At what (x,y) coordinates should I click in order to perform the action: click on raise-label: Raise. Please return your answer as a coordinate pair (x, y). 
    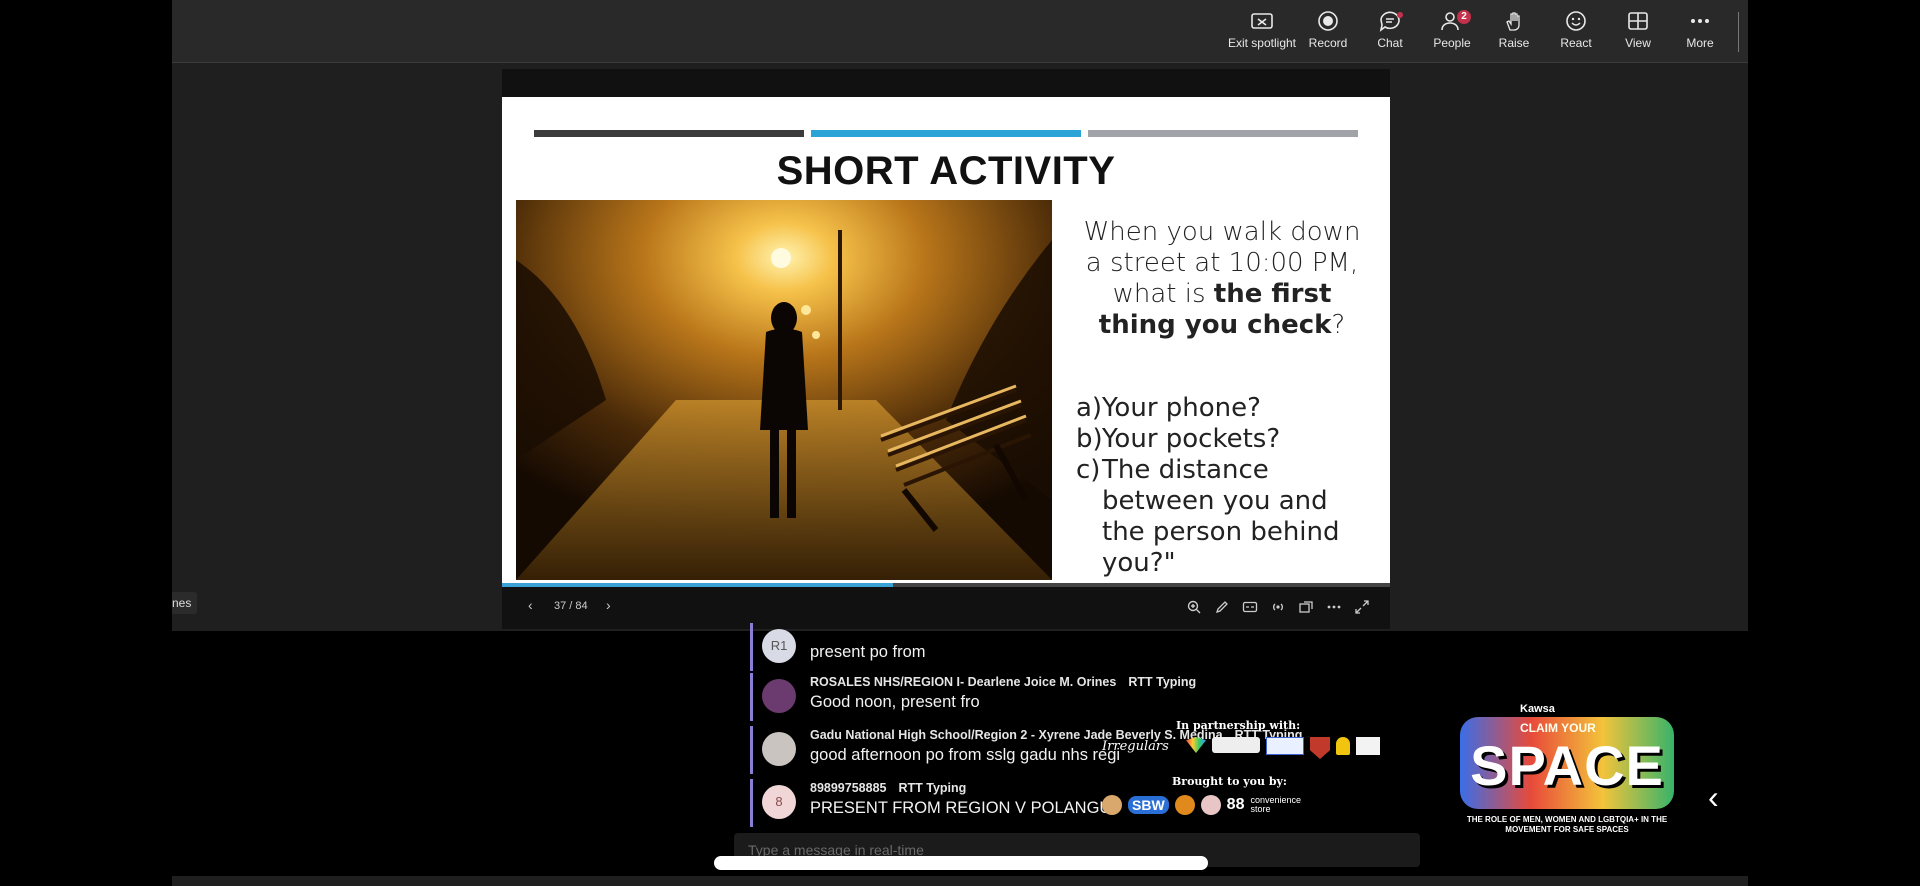
    Looking at the image, I should click on (1514, 43).